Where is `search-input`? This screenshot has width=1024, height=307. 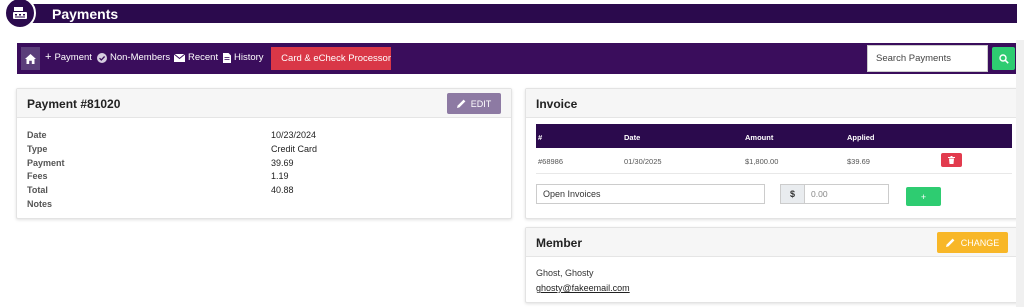
search-input is located at coordinates (927, 58).